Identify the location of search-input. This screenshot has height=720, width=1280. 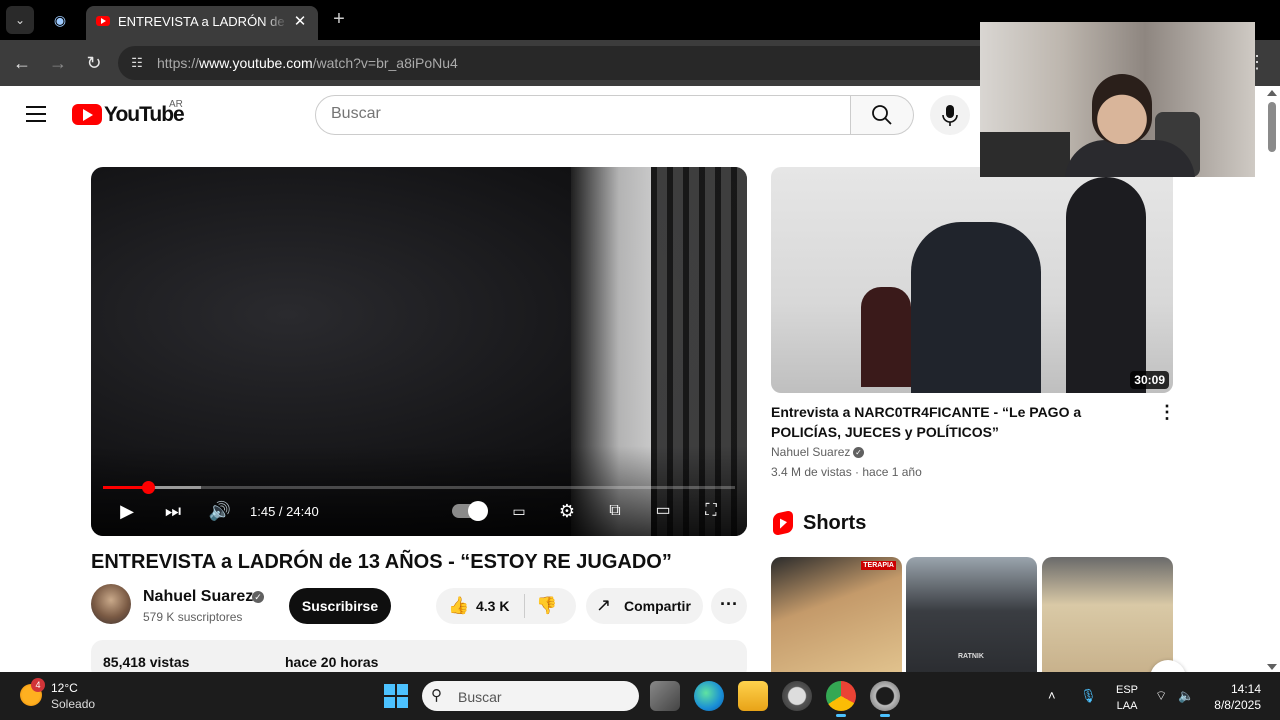
(581, 114).